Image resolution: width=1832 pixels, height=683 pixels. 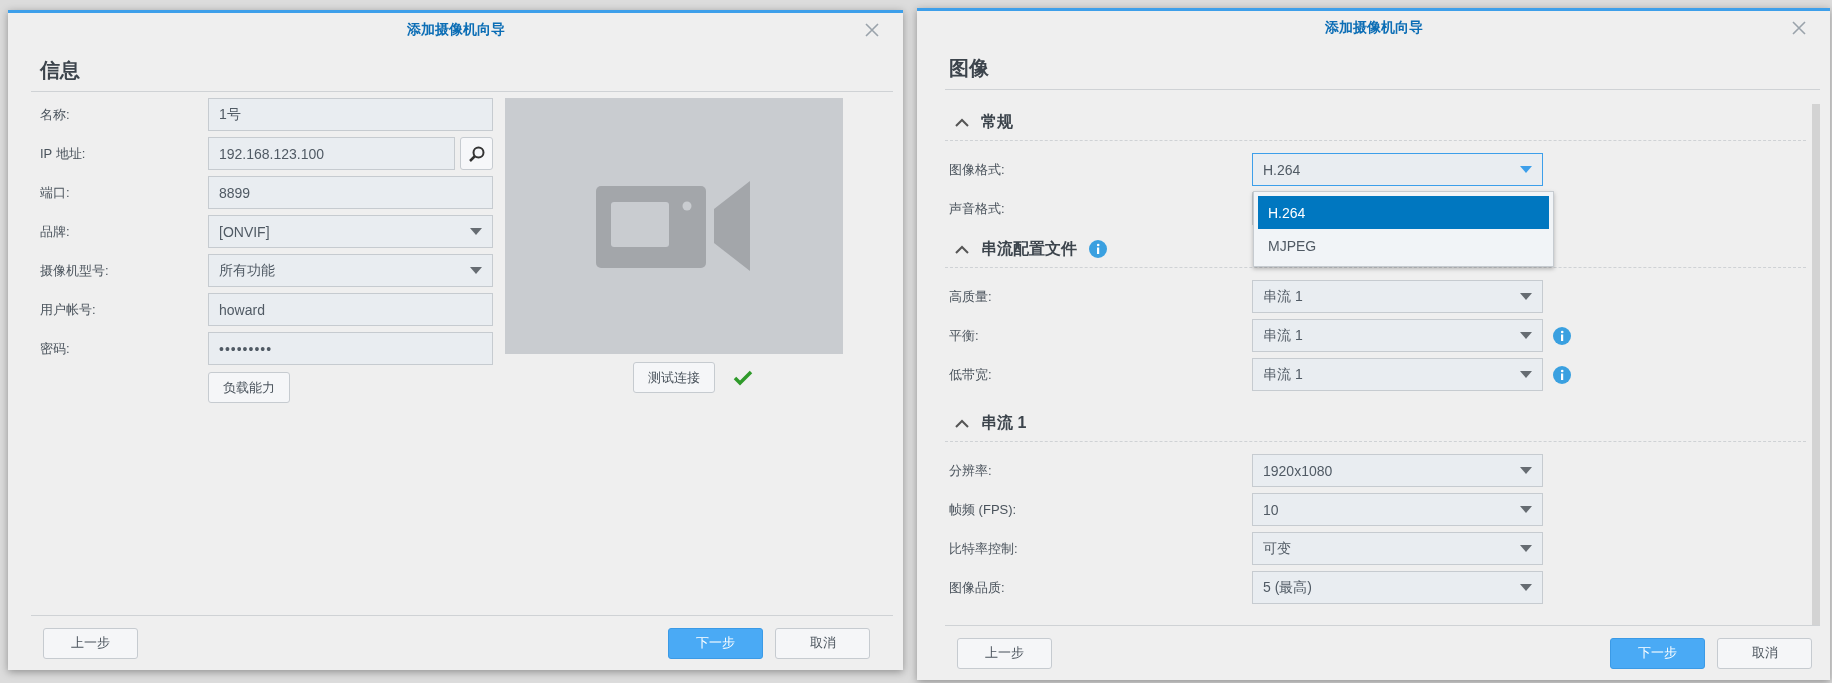 What do you see at coordinates (674, 377) in the screenshot?
I see `test-connection-button: 测试连接` at bounding box center [674, 377].